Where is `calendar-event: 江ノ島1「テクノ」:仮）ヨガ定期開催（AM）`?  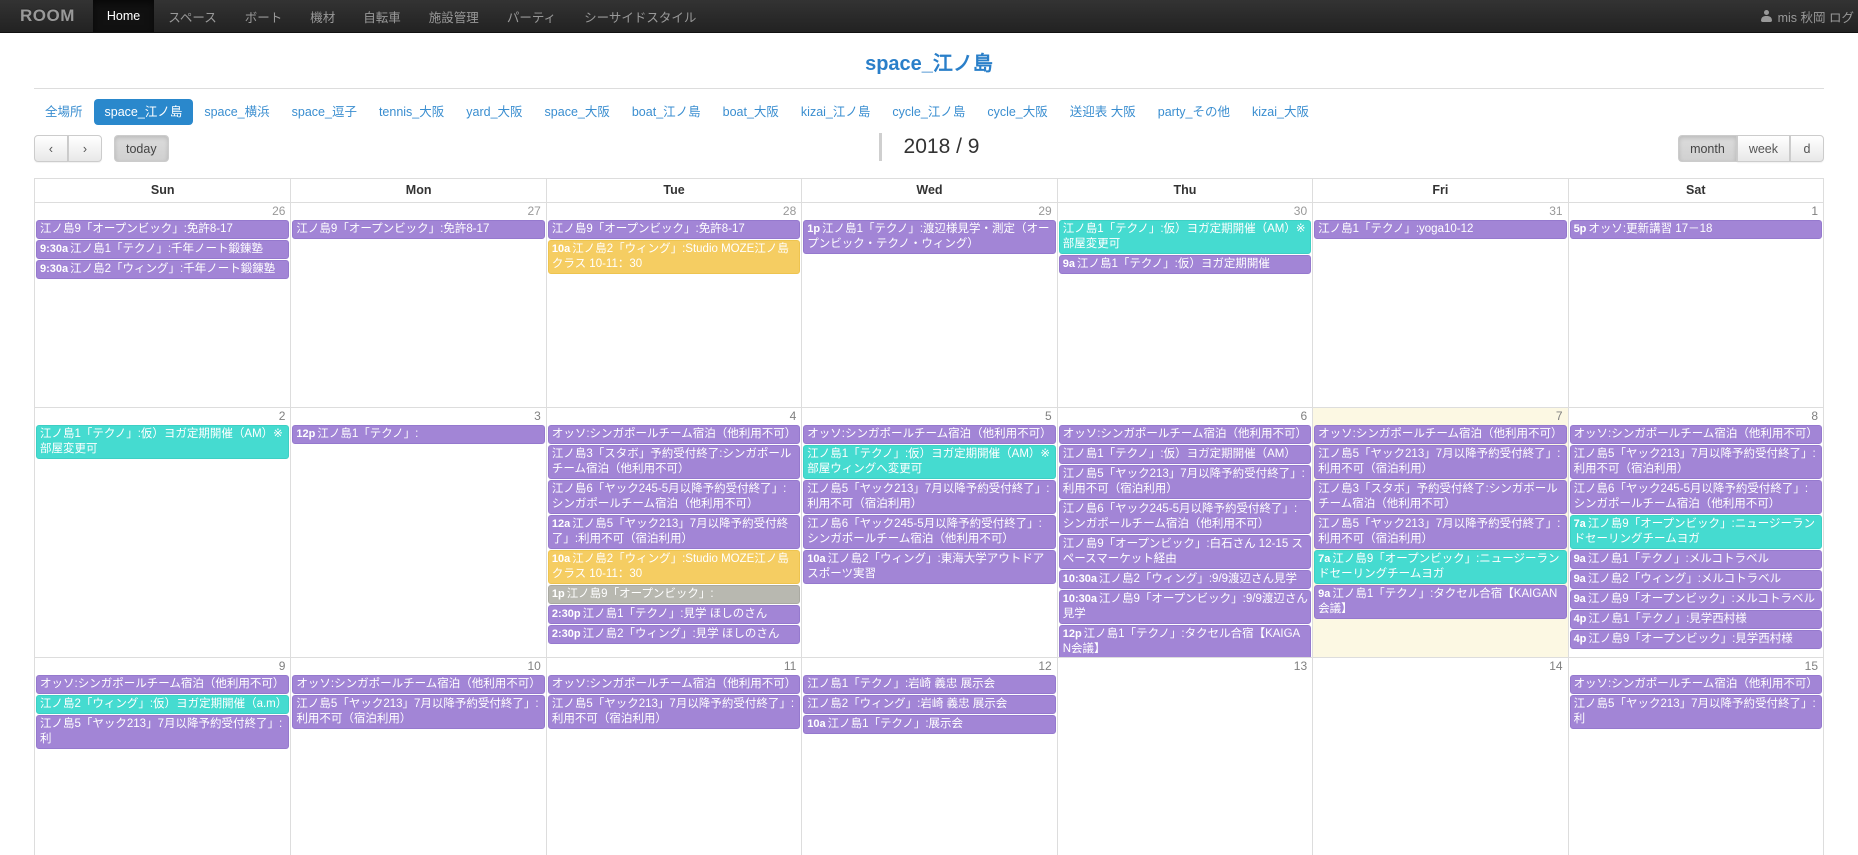
calendar-event: 江ノ島1「テクノ」:仮）ヨガ定期開催（AM） is located at coordinates (1185, 454).